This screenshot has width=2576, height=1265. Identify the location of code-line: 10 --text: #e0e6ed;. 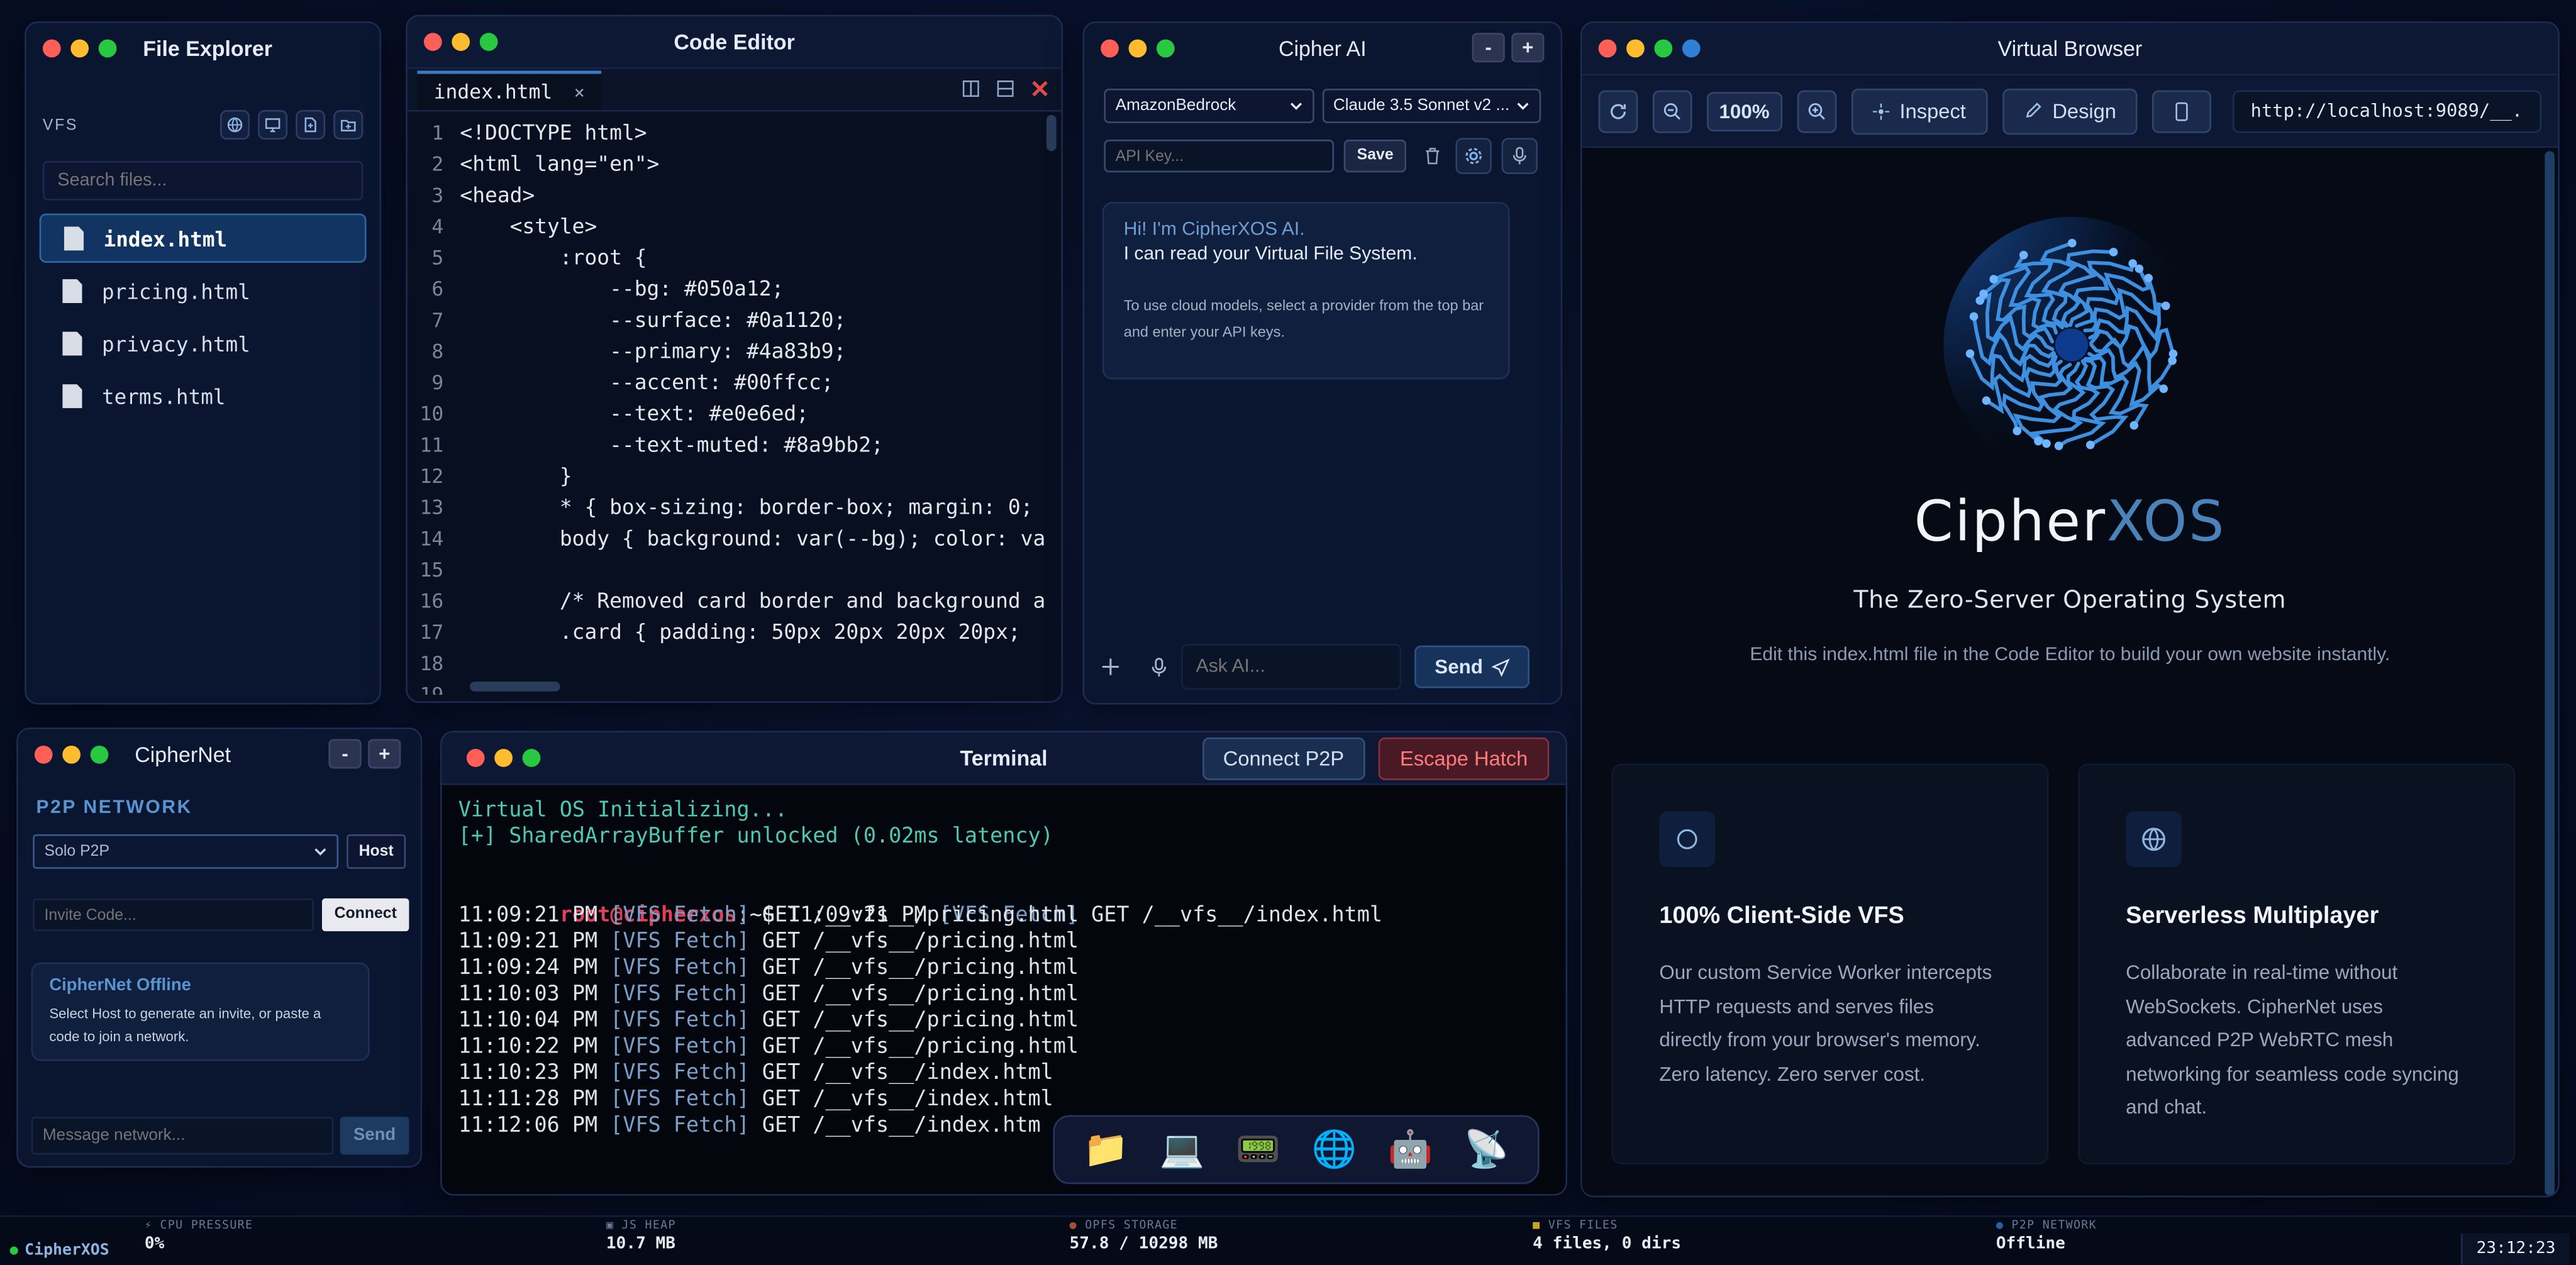
(735, 413).